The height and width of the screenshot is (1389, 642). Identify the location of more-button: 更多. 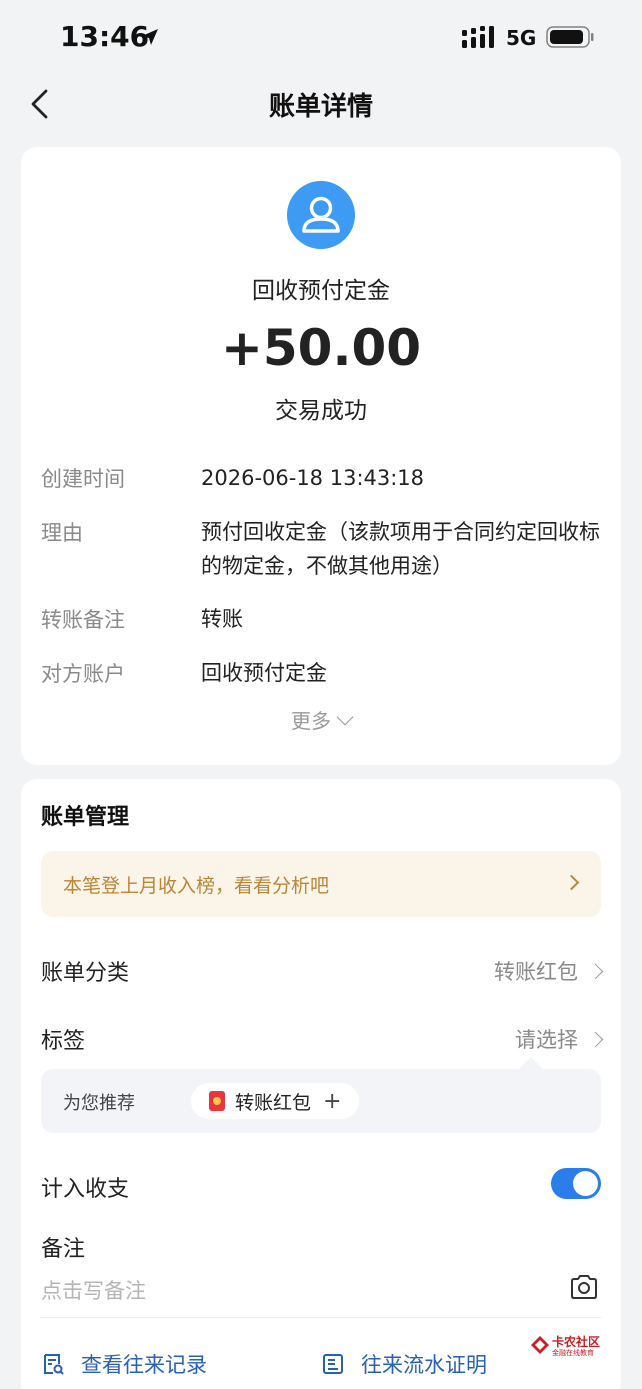
(321, 719).